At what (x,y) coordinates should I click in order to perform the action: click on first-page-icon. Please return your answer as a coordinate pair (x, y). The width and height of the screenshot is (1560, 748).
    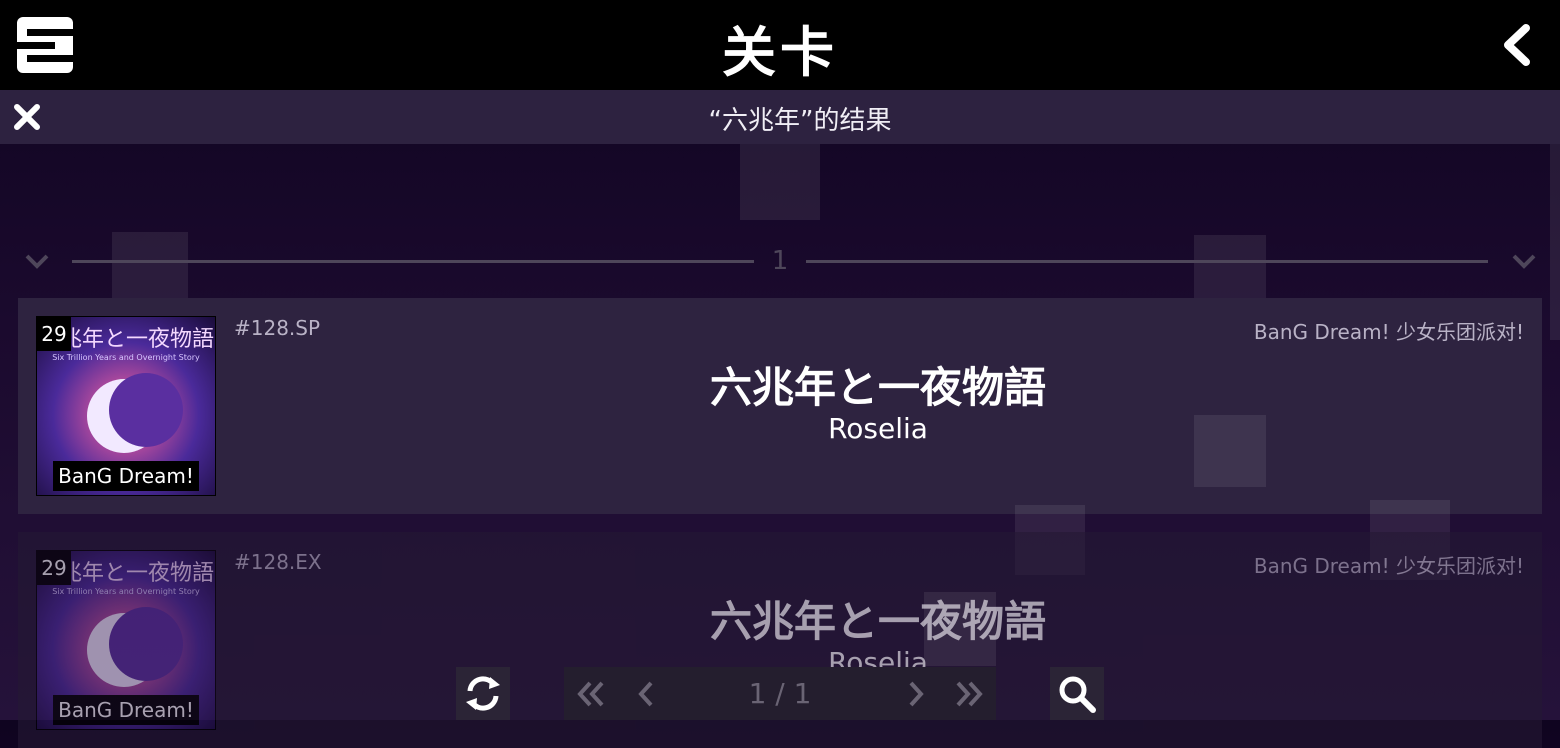
    Looking at the image, I should click on (591, 694).